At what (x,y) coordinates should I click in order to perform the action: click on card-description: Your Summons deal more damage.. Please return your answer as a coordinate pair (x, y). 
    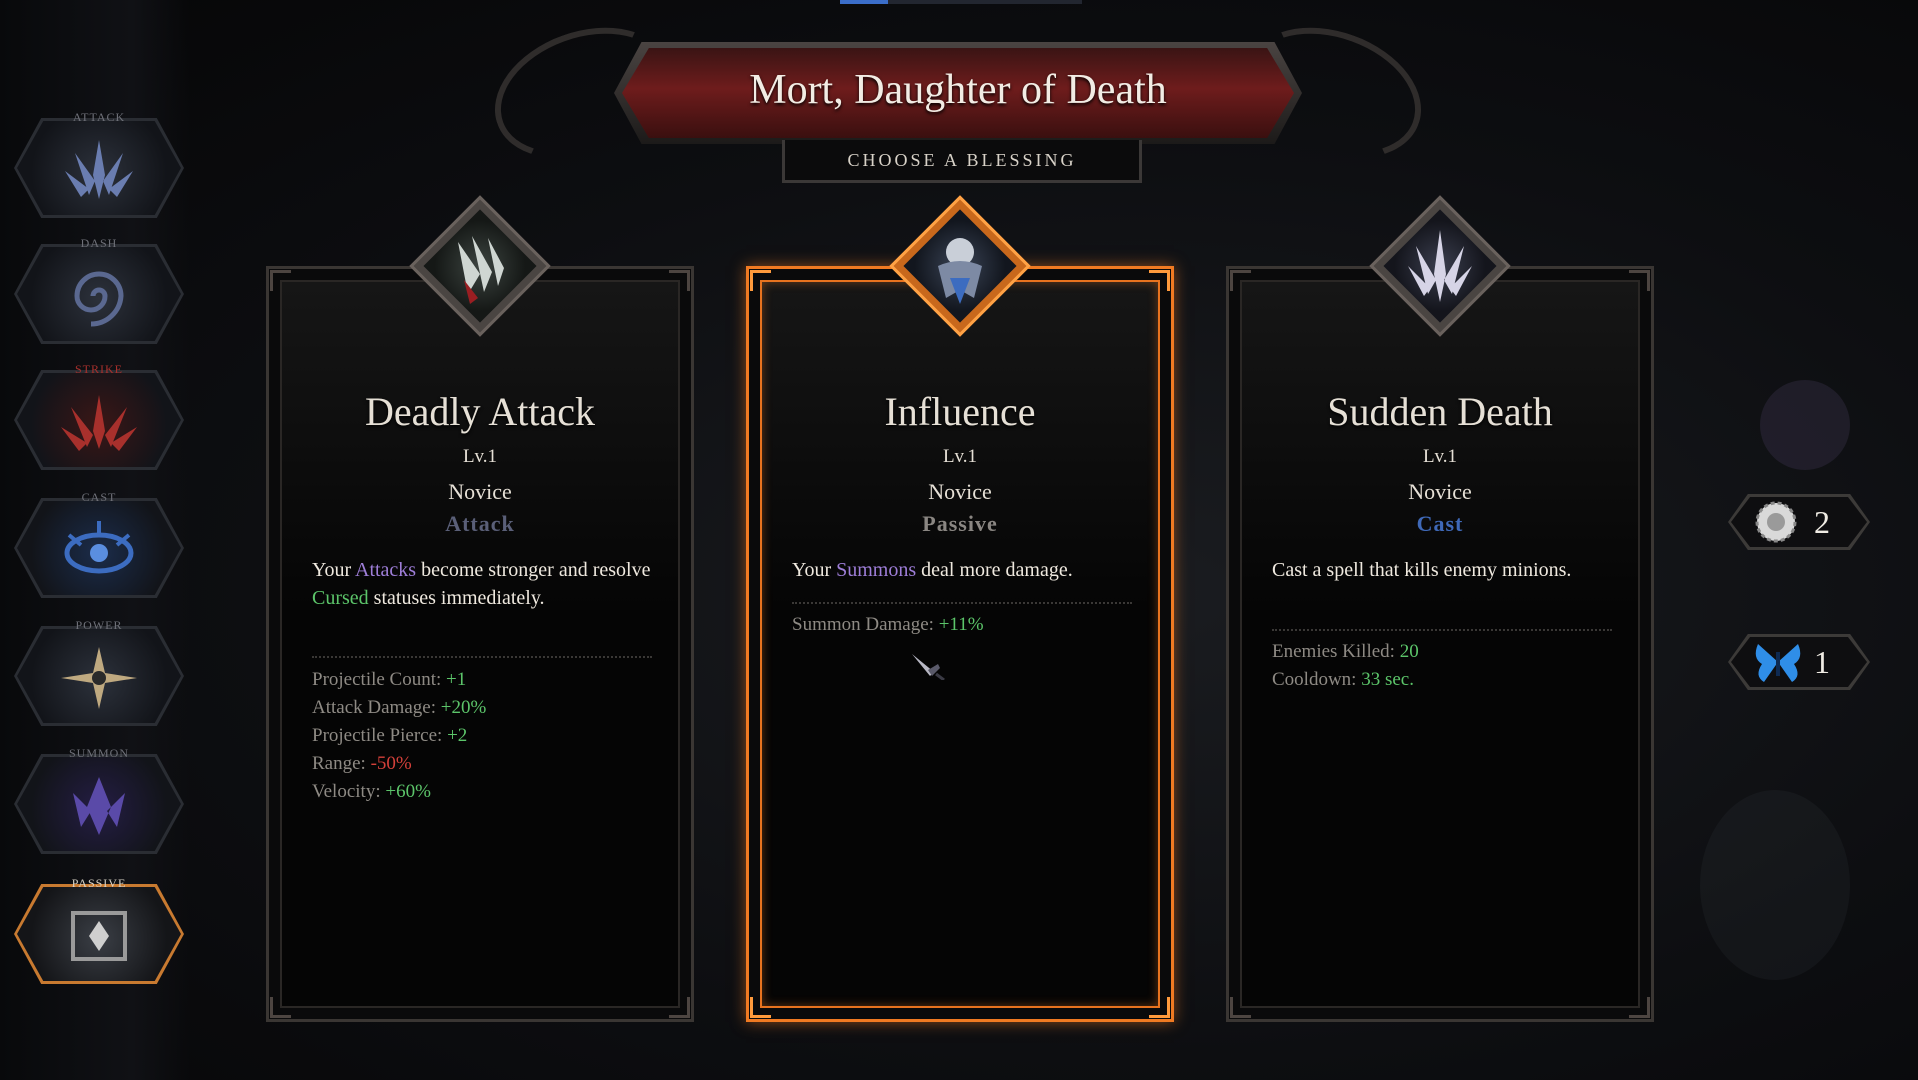
    Looking at the image, I should click on (932, 570).